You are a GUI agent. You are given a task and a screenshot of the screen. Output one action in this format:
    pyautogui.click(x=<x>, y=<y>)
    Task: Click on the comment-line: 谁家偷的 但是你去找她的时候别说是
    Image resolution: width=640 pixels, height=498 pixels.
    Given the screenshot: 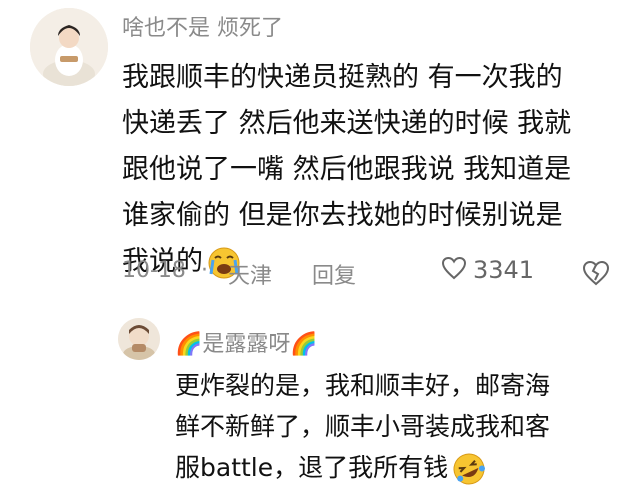 What is the action you would take?
    pyautogui.click(x=342, y=215)
    